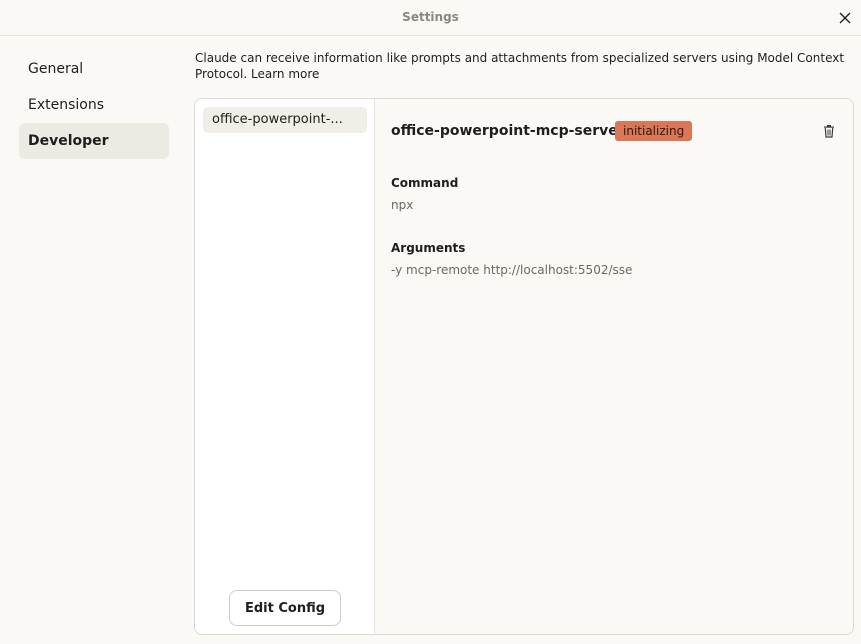  What do you see at coordinates (285, 74) in the screenshot?
I see `learn-more-link: Learn more` at bounding box center [285, 74].